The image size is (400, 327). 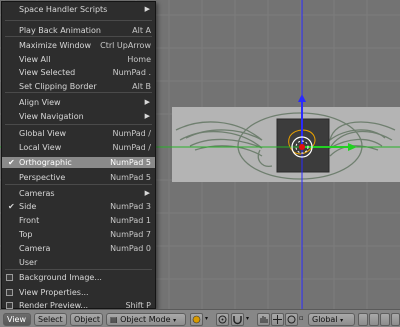 What do you see at coordinates (50, 319) in the screenshot?
I see `select-menu-button: Select` at bounding box center [50, 319].